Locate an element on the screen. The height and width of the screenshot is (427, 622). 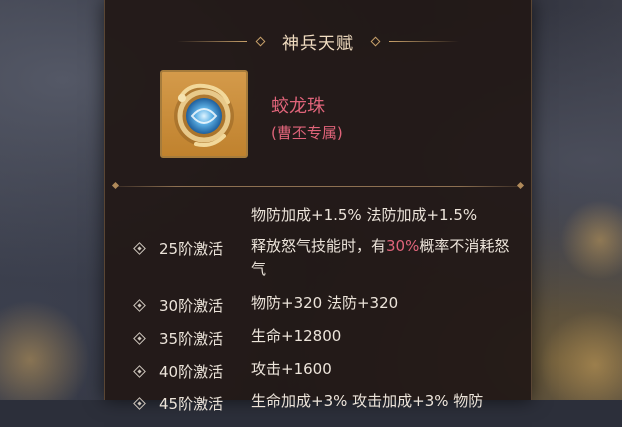
chance-highlight: 30% is located at coordinates (403, 246).